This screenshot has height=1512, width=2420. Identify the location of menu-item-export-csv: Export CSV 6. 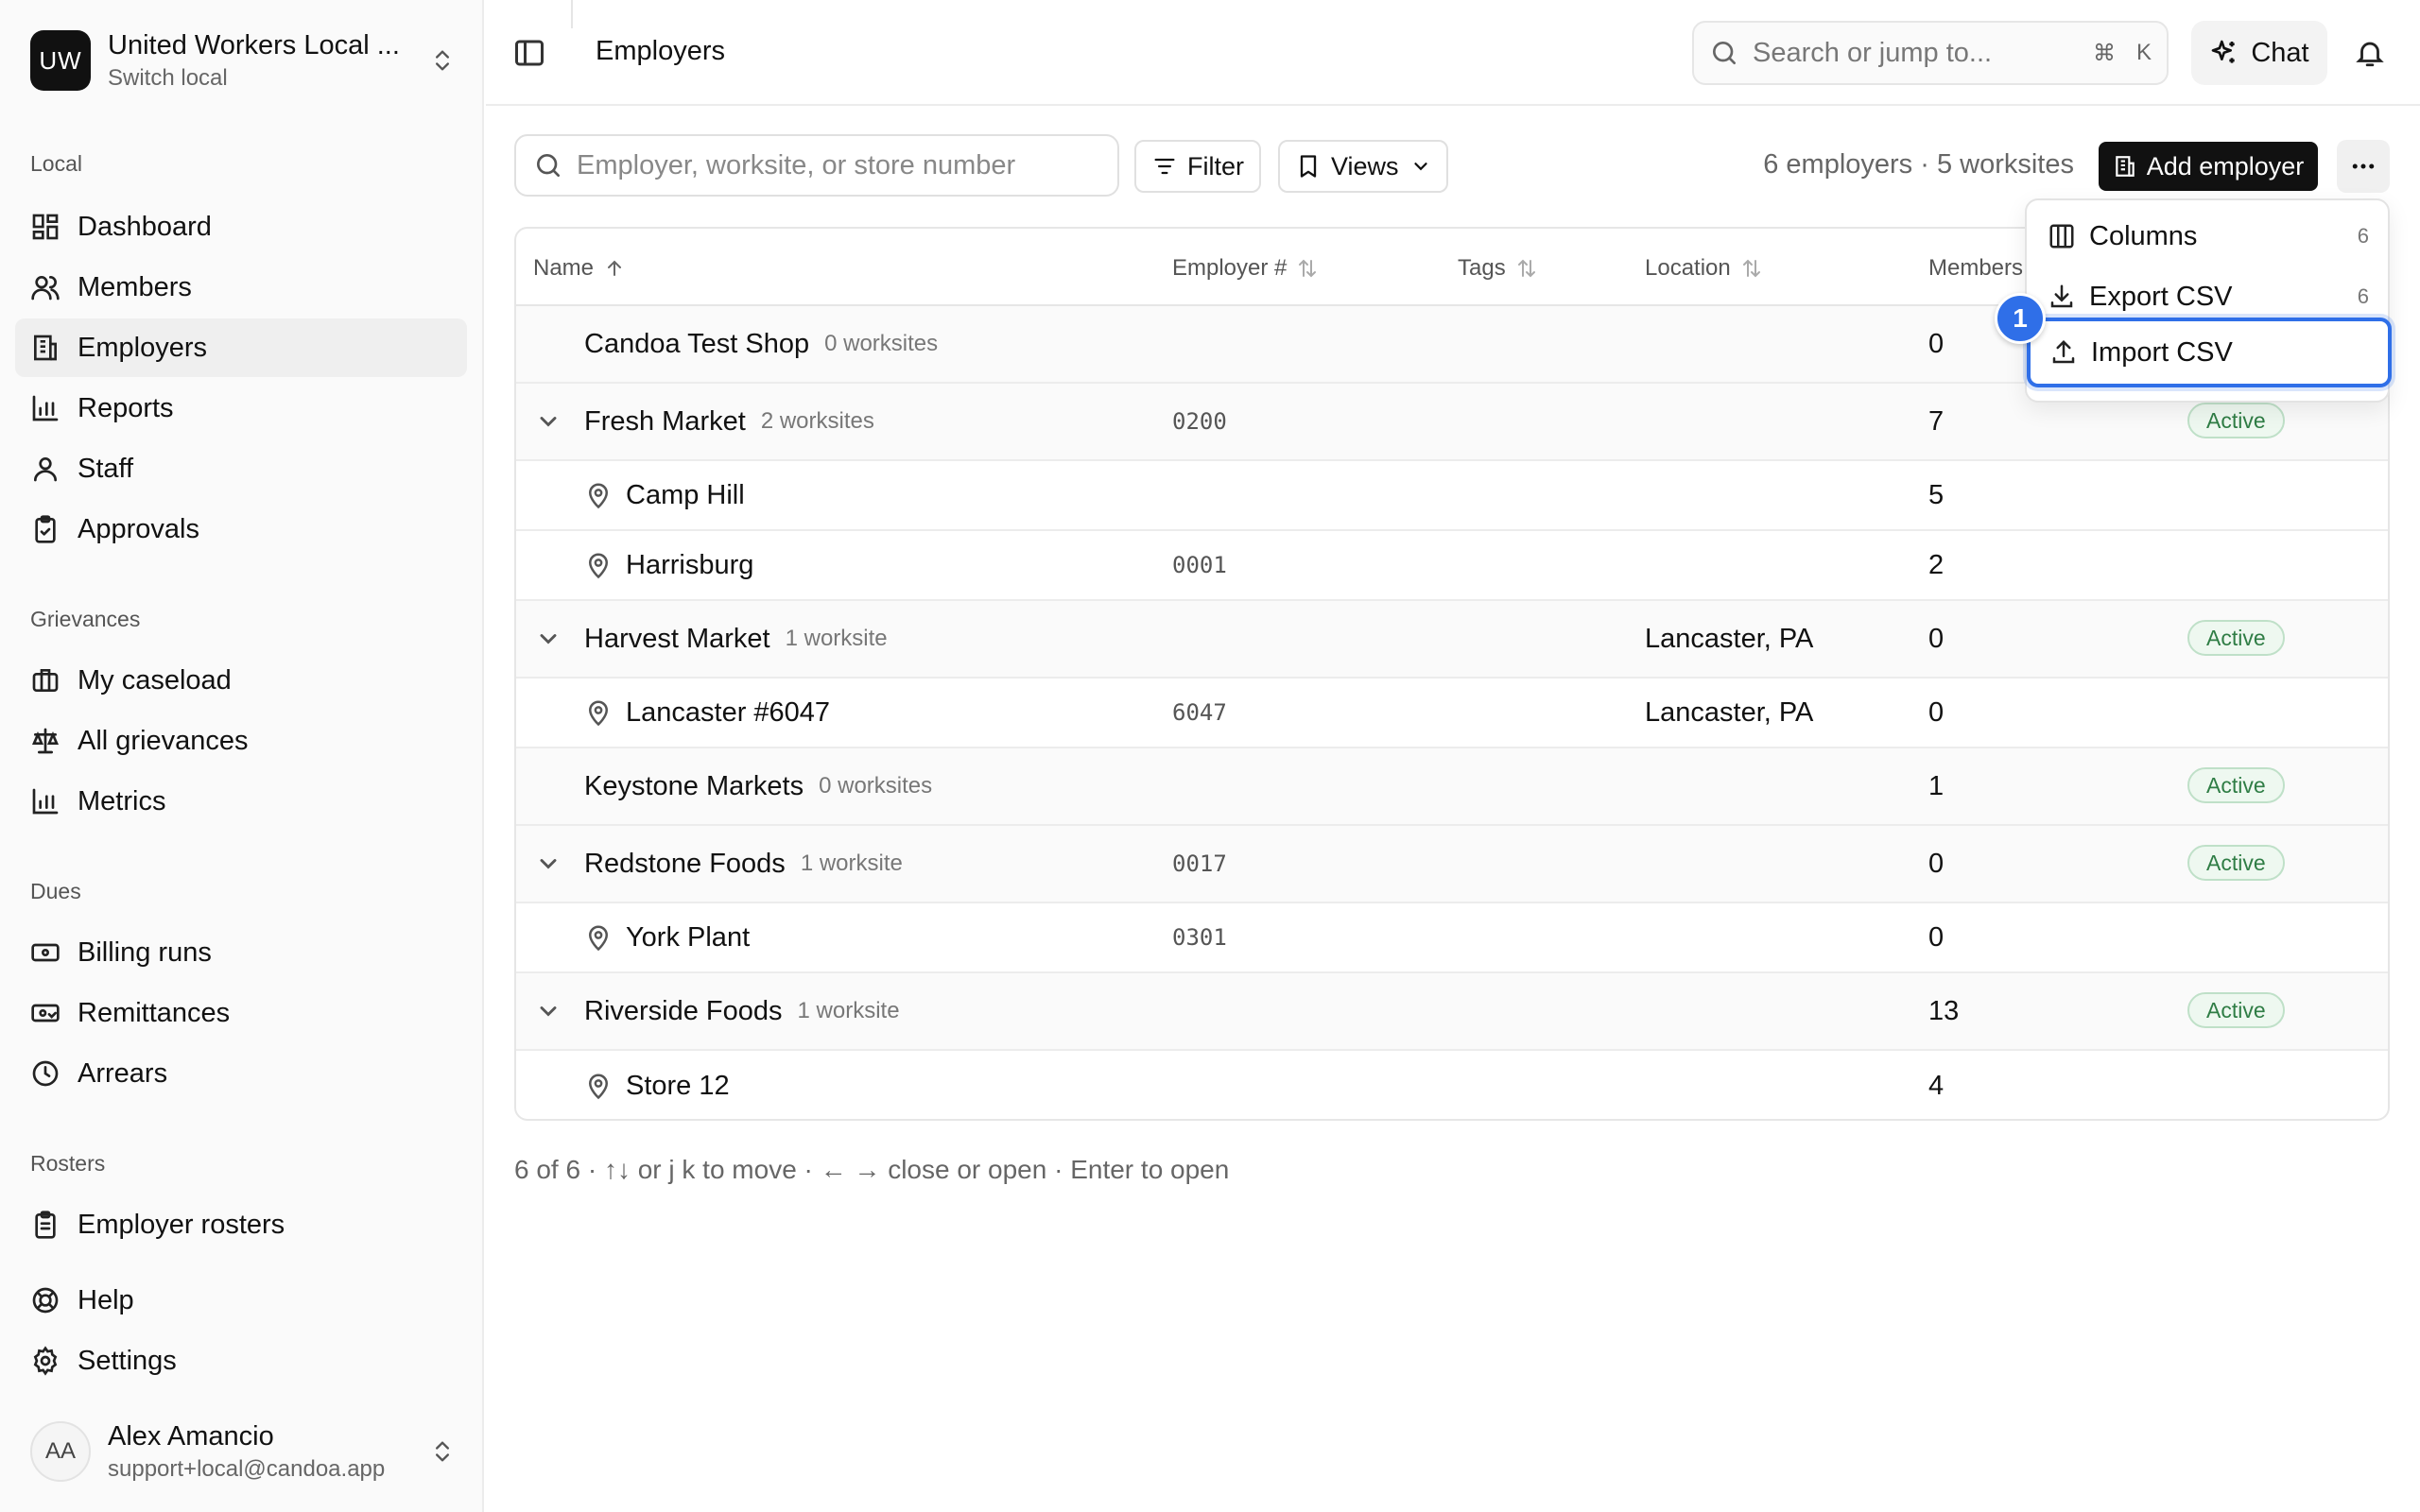
(2208, 296).